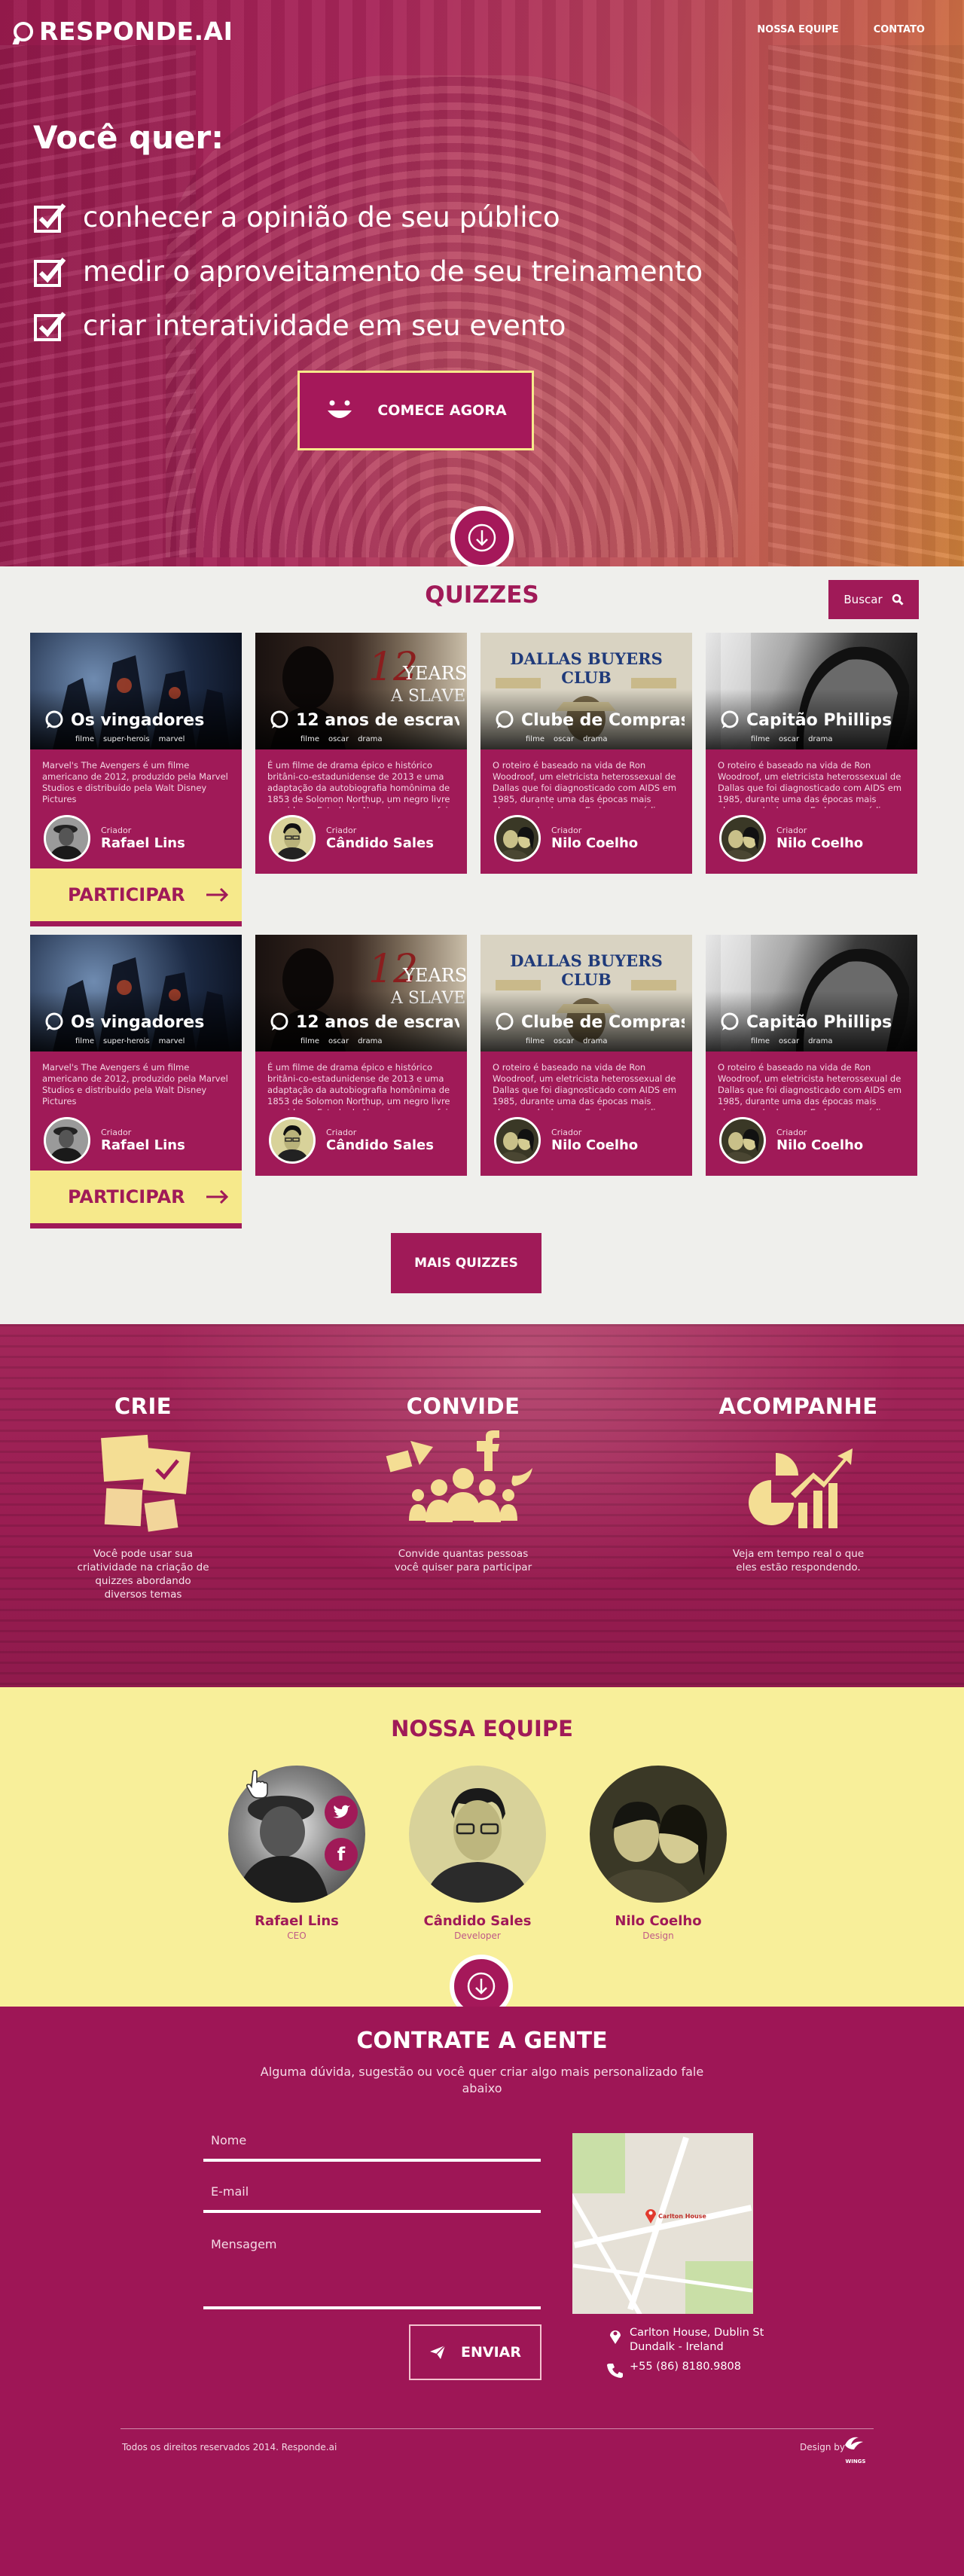 The height and width of the screenshot is (2576, 964). Describe the element at coordinates (491, 2353) in the screenshot. I see `enviar-label: ENVIAR` at that location.